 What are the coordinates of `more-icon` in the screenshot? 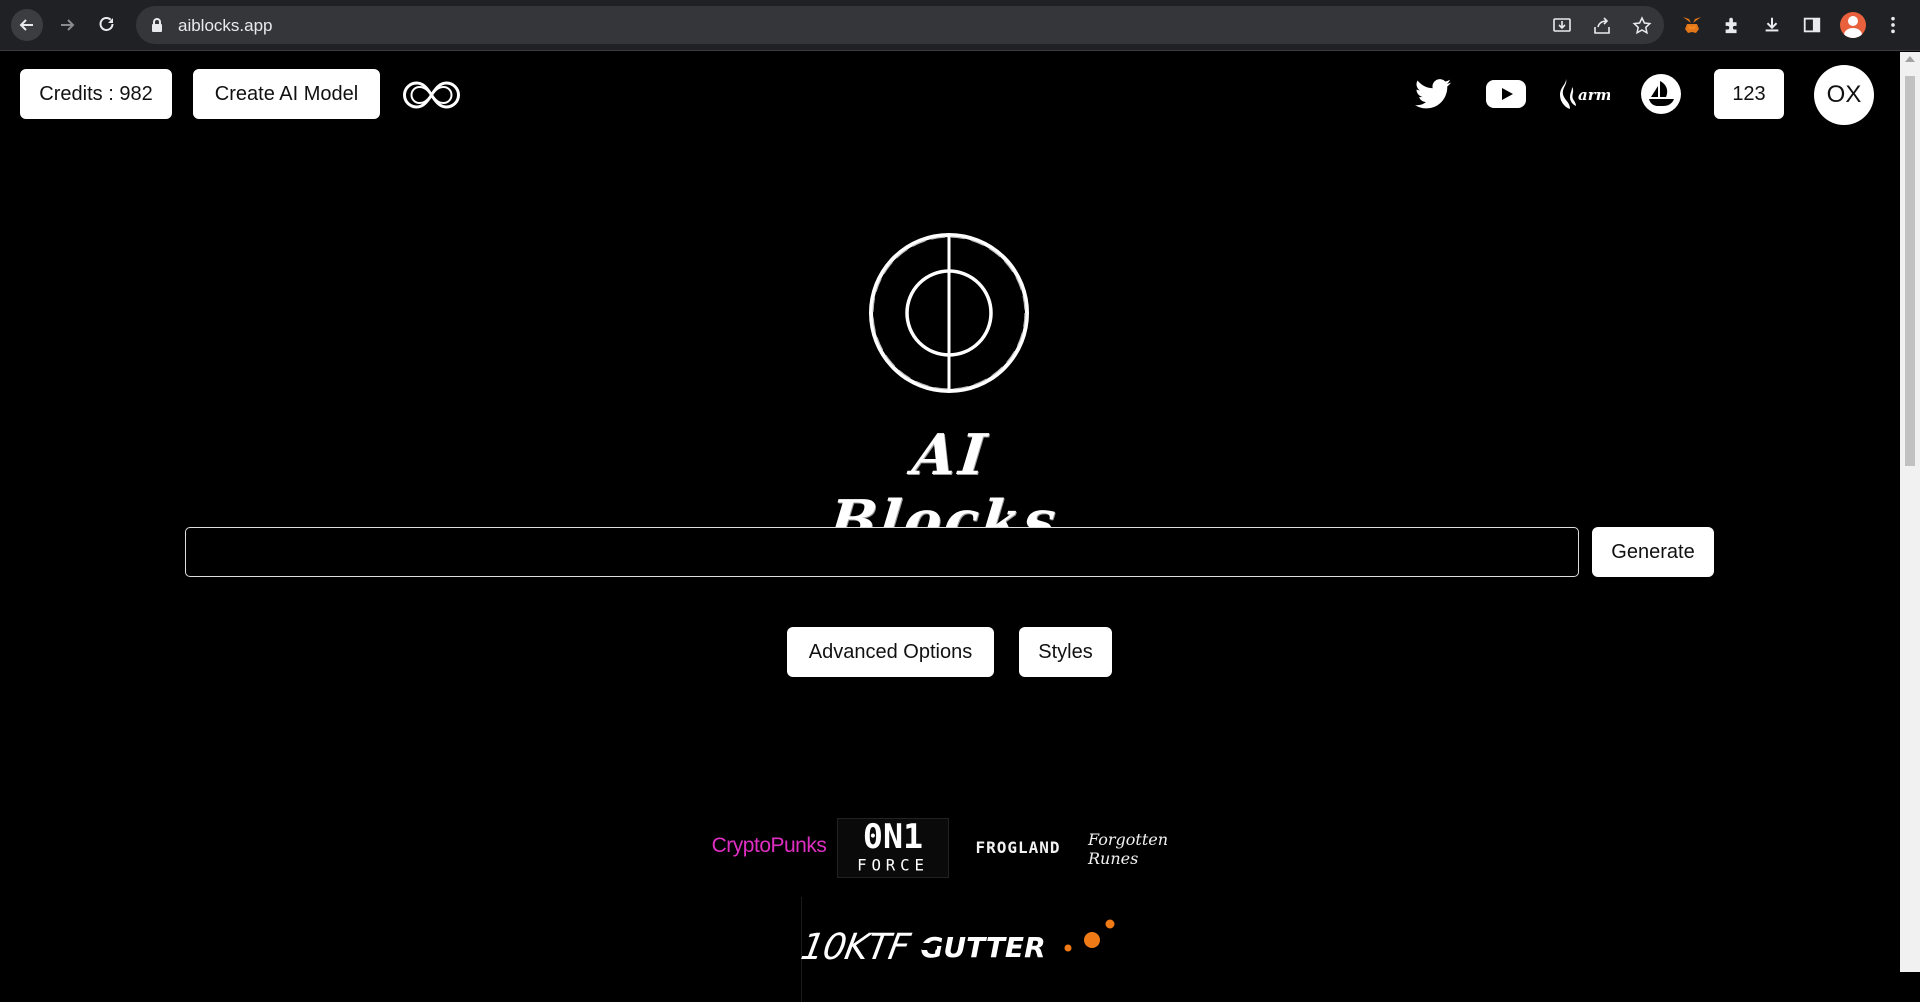 It's located at (1893, 25).